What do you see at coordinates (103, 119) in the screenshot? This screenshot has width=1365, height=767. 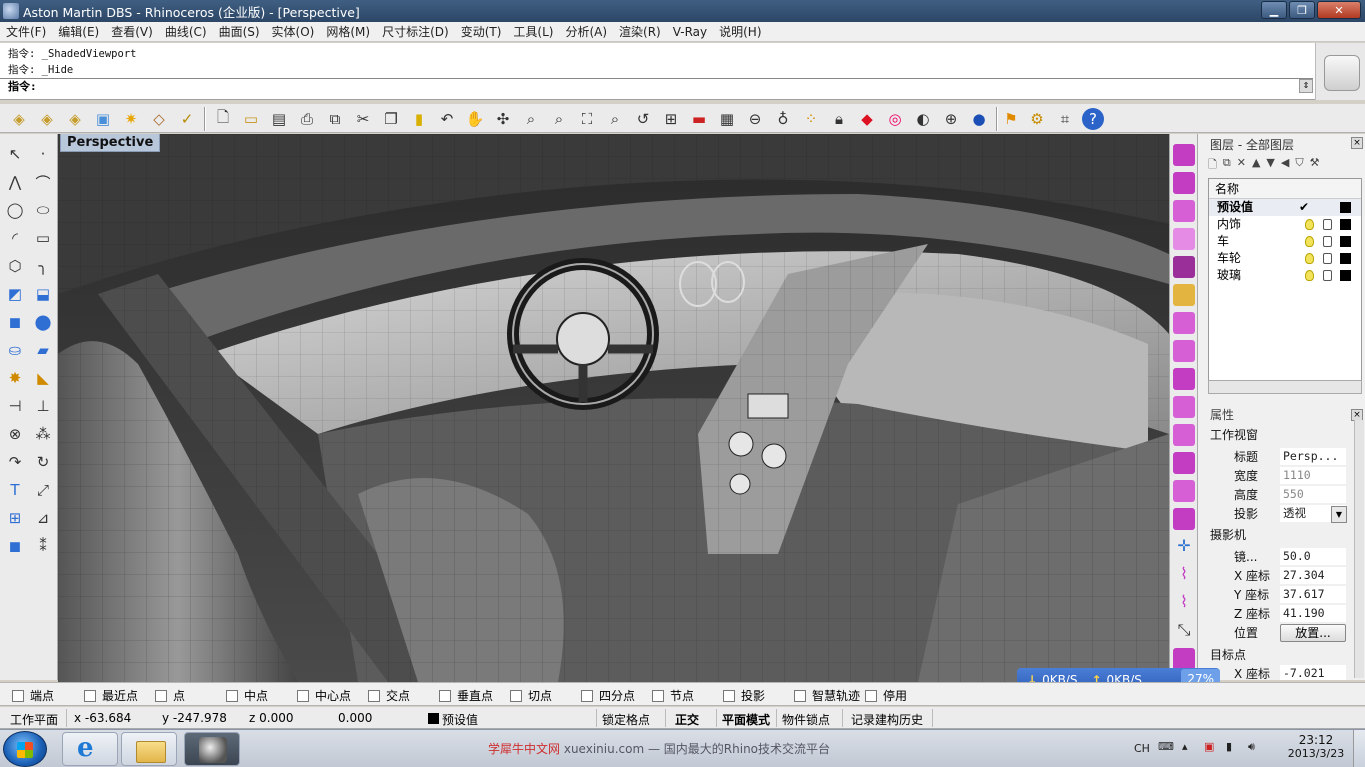 I see `cube-icon: ▣` at bounding box center [103, 119].